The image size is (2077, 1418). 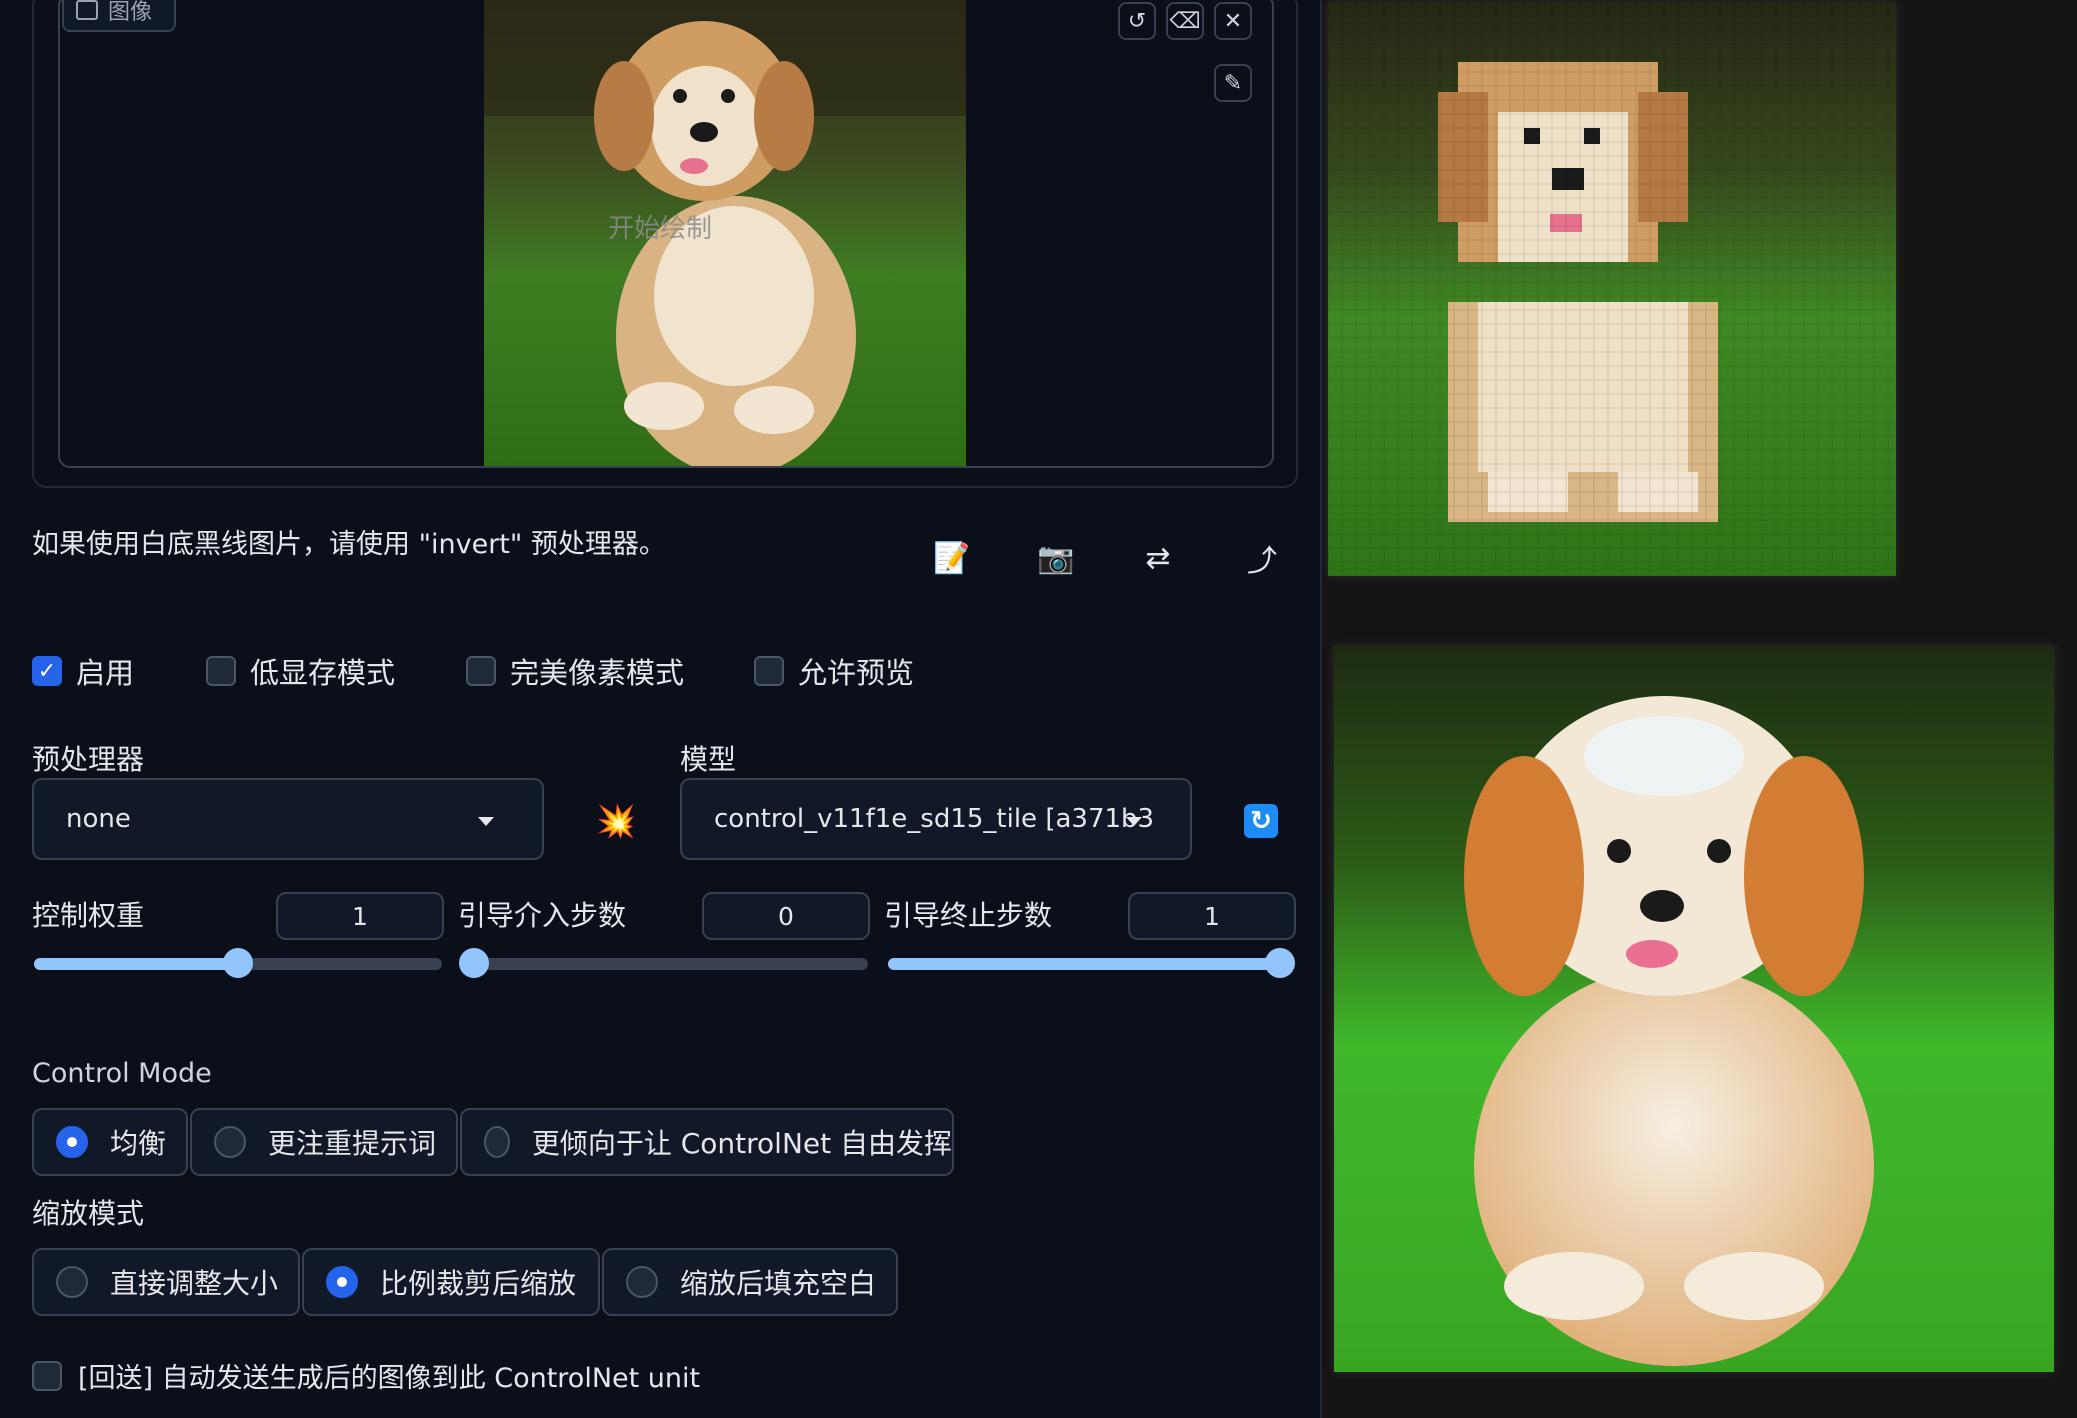 What do you see at coordinates (725, 233) in the screenshot?
I see `input-dog-image` at bounding box center [725, 233].